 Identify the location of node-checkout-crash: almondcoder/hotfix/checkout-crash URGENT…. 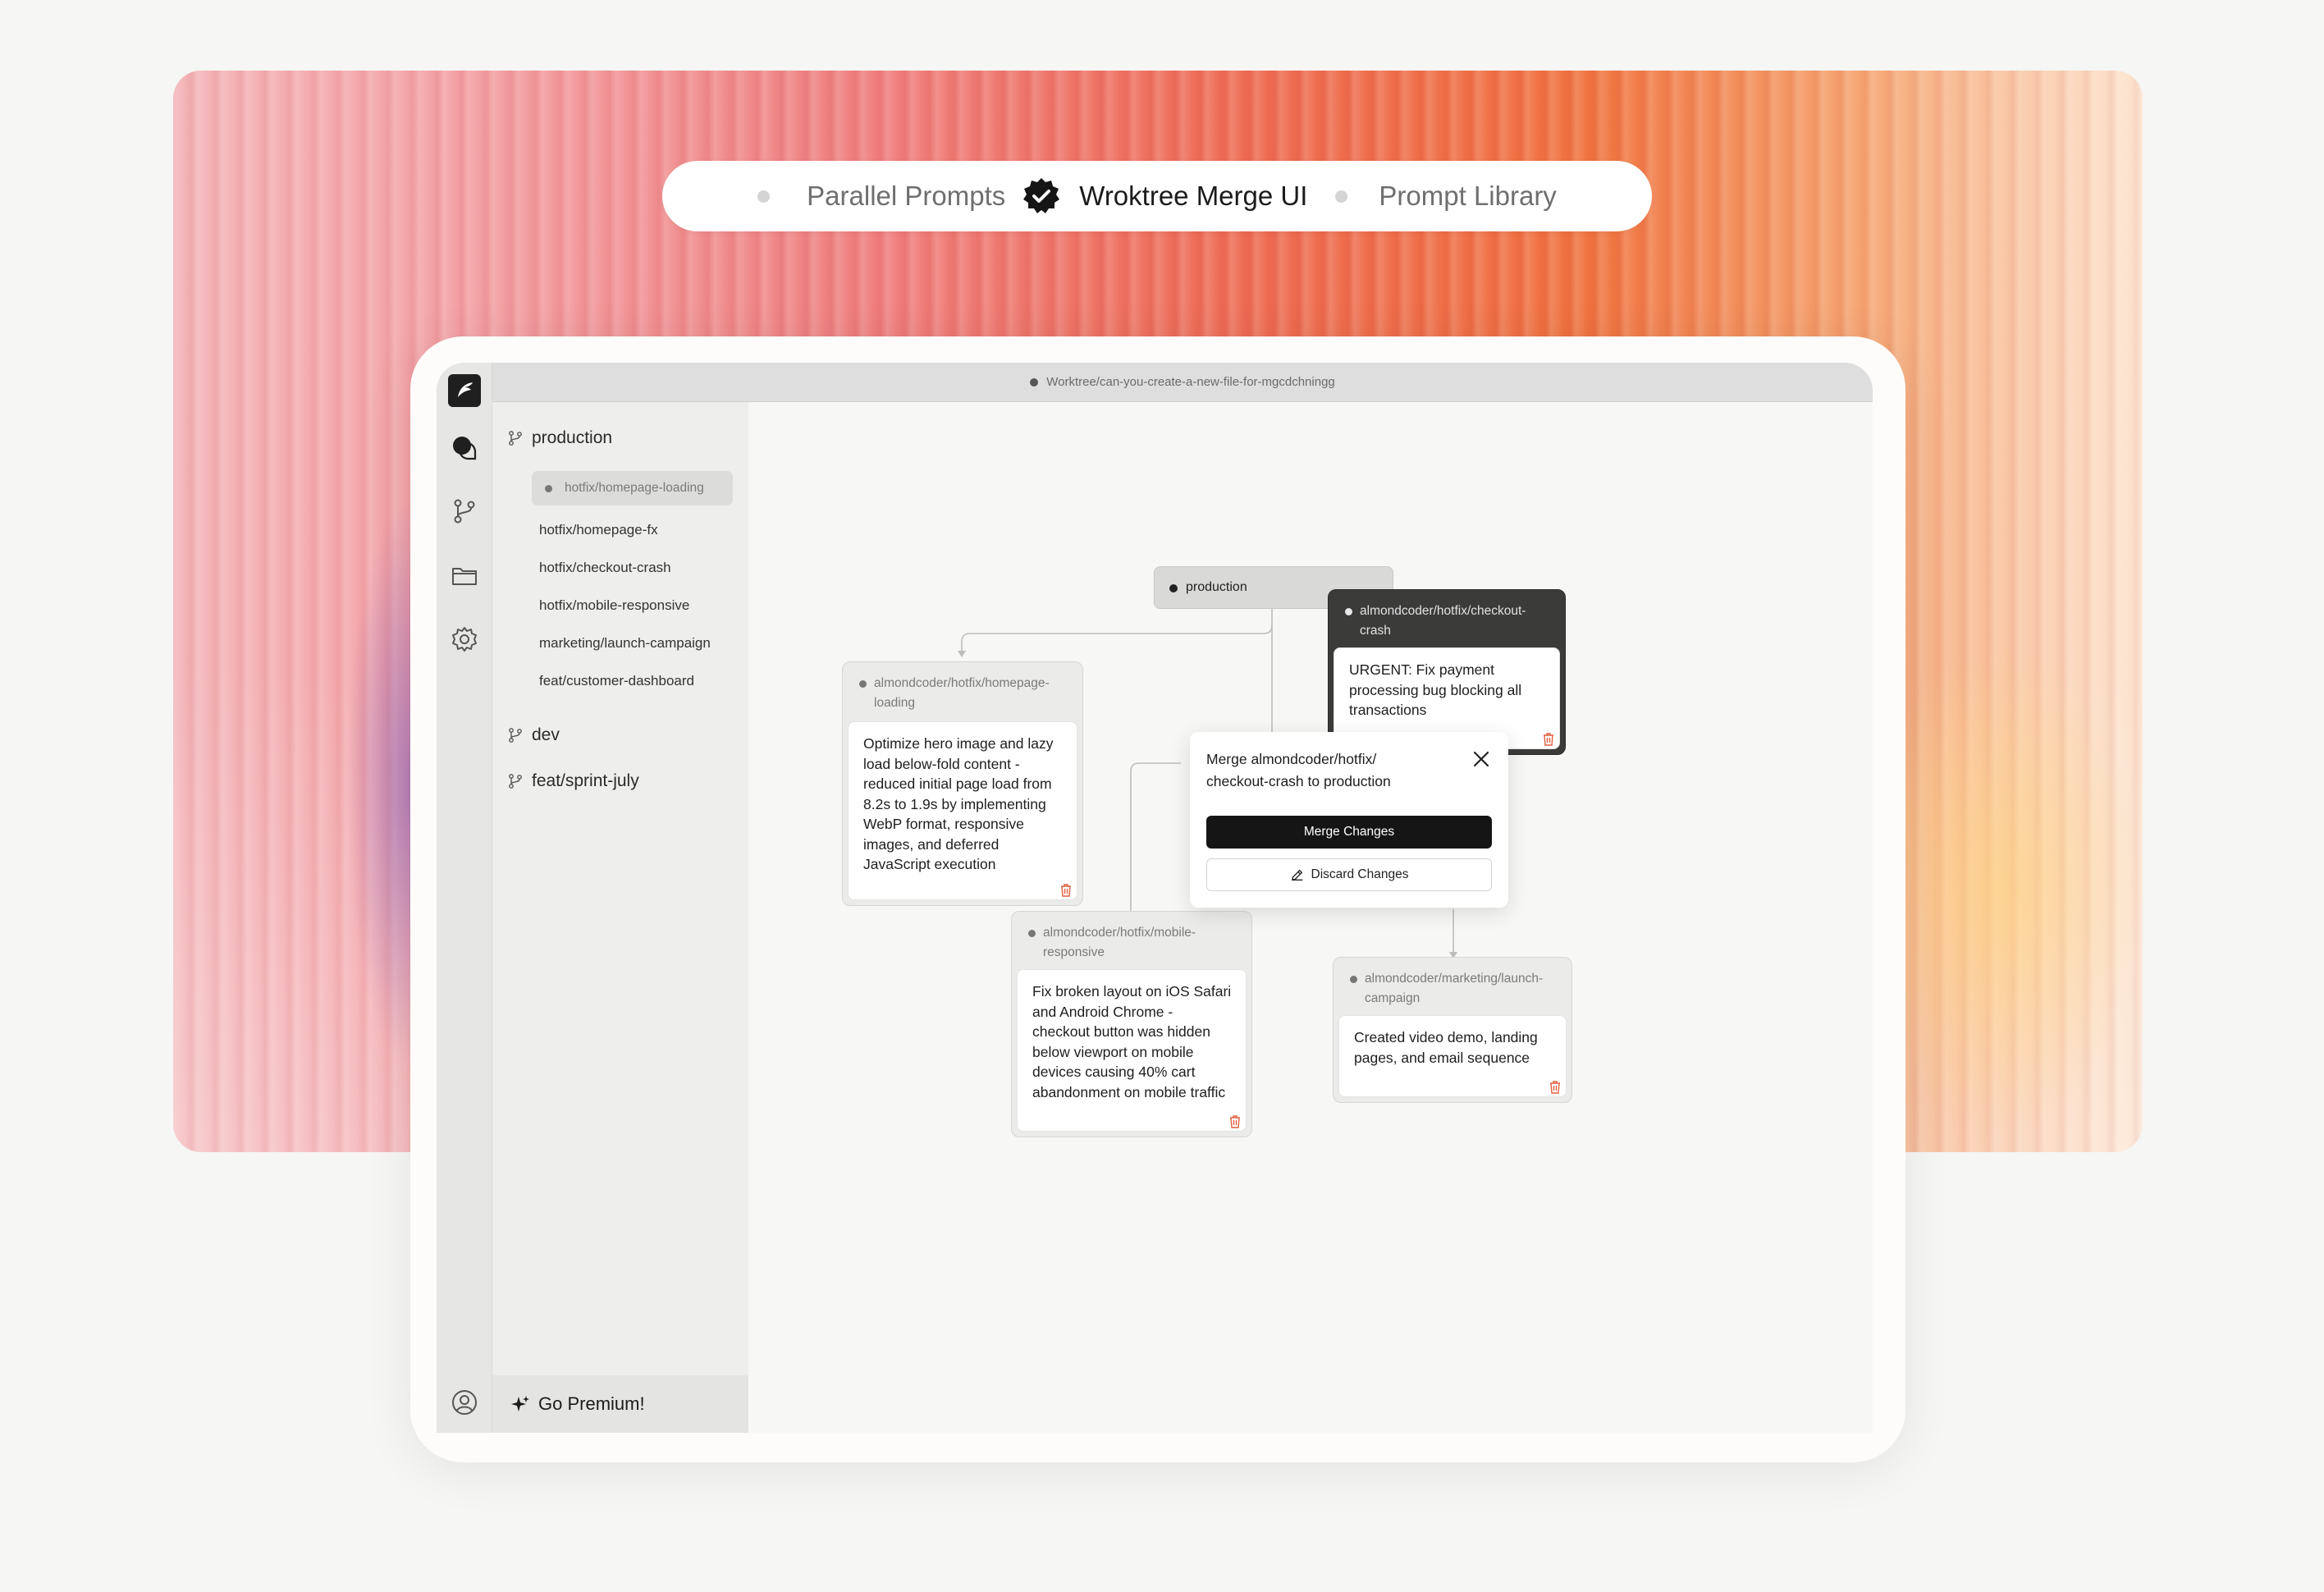
(1447, 672).